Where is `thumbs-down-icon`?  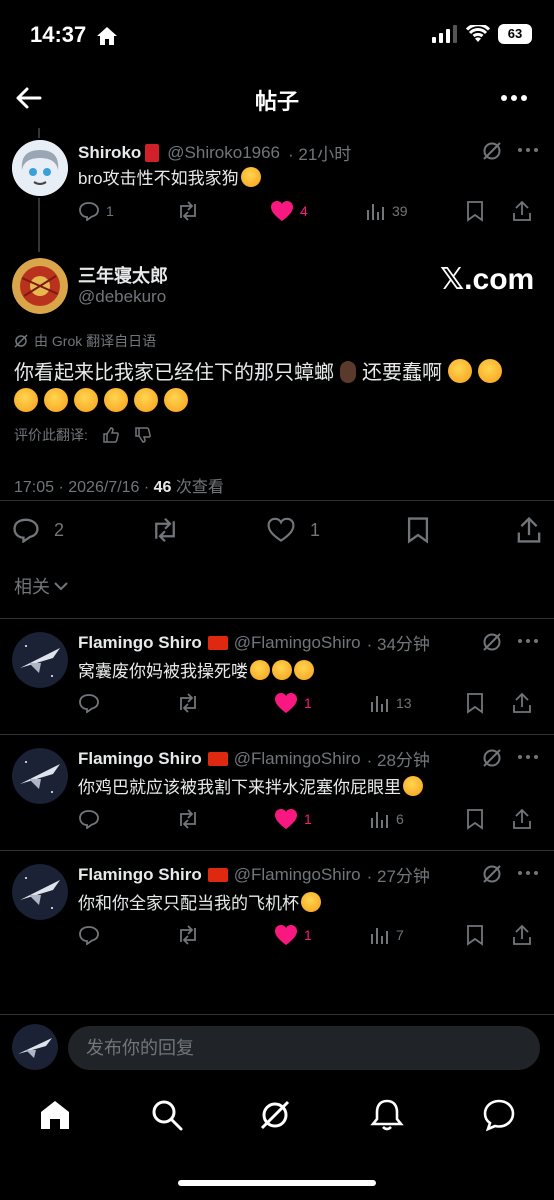 thumbs-down-icon is located at coordinates (143, 435).